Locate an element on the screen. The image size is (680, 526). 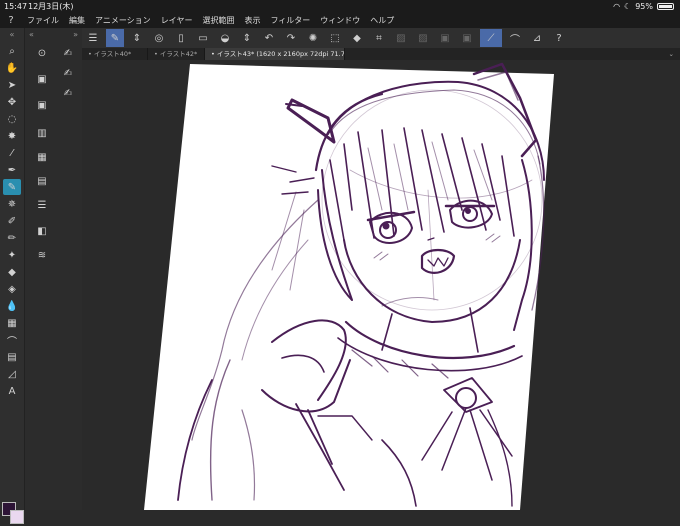
eyedropper-tool-icon: ⁄ is located at coordinates (12, 153).